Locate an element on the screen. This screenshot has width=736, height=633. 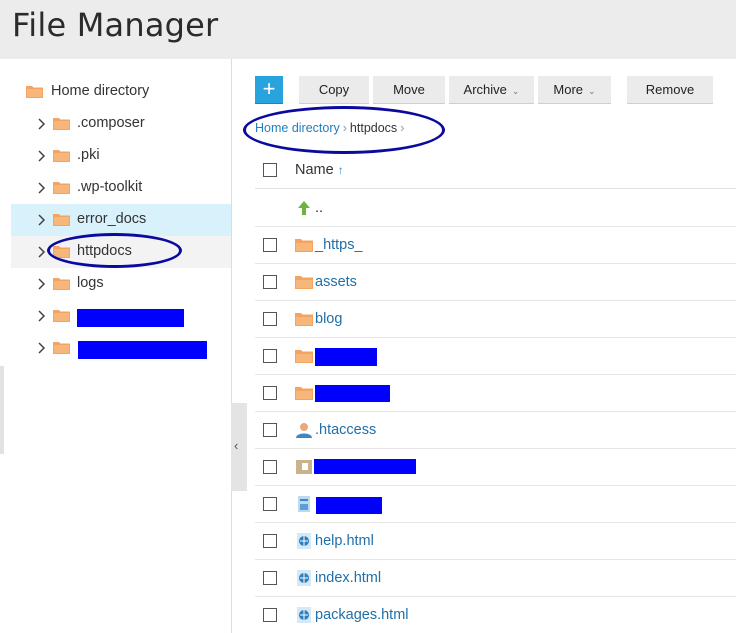
document-file-icon is located at coordinates (304, 504).